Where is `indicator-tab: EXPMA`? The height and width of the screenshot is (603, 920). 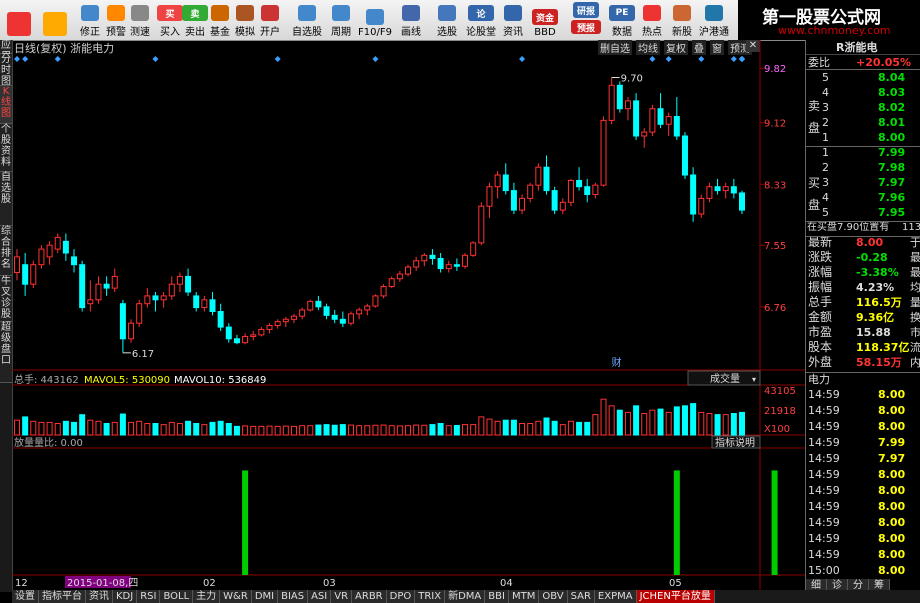 indicator-tab: EXPMA is located at coordinates (615, 596).